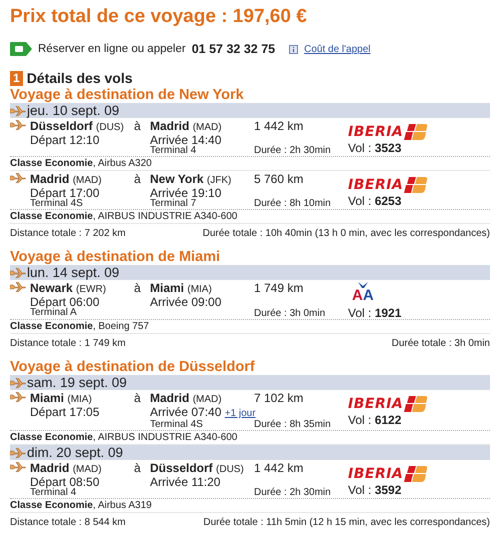 This screenshot has width=500, height=533. I want to click on total-duration: Durée totale : 11h 5min (12 h 15 min, avec les correspondances), so click(346, 523).